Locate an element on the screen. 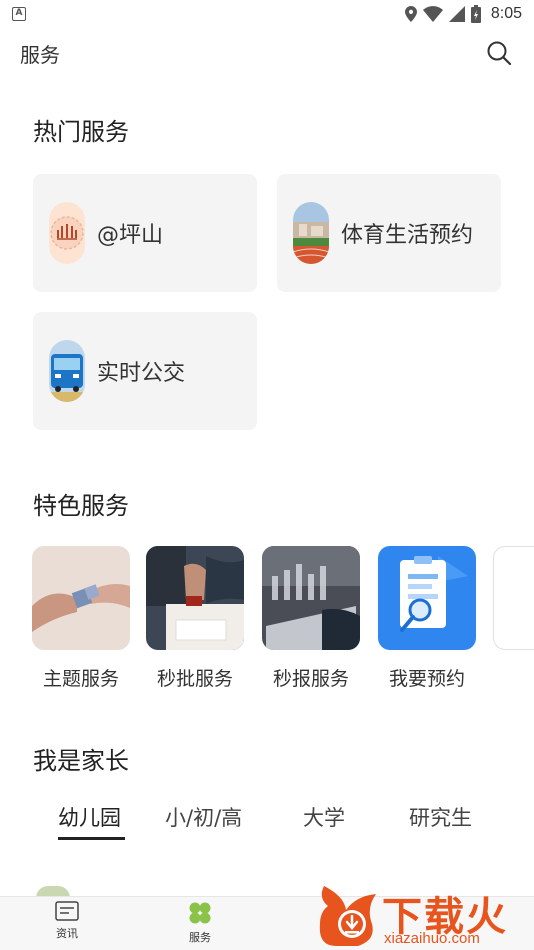 Image resolution: width=534 pixels, height=950 pixels. hot-service-sports: 体育生活预约 is located at coordinates (389, 233).